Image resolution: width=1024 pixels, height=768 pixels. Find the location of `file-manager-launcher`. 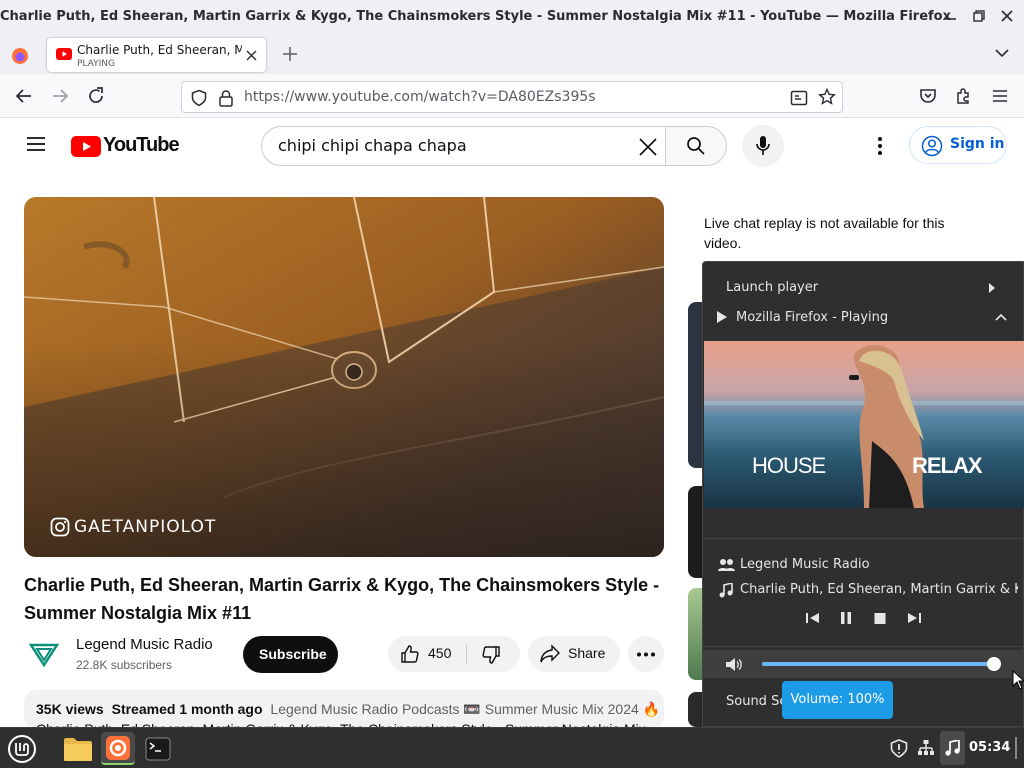

file-manager-launcher is located at coordinates (77, 748).